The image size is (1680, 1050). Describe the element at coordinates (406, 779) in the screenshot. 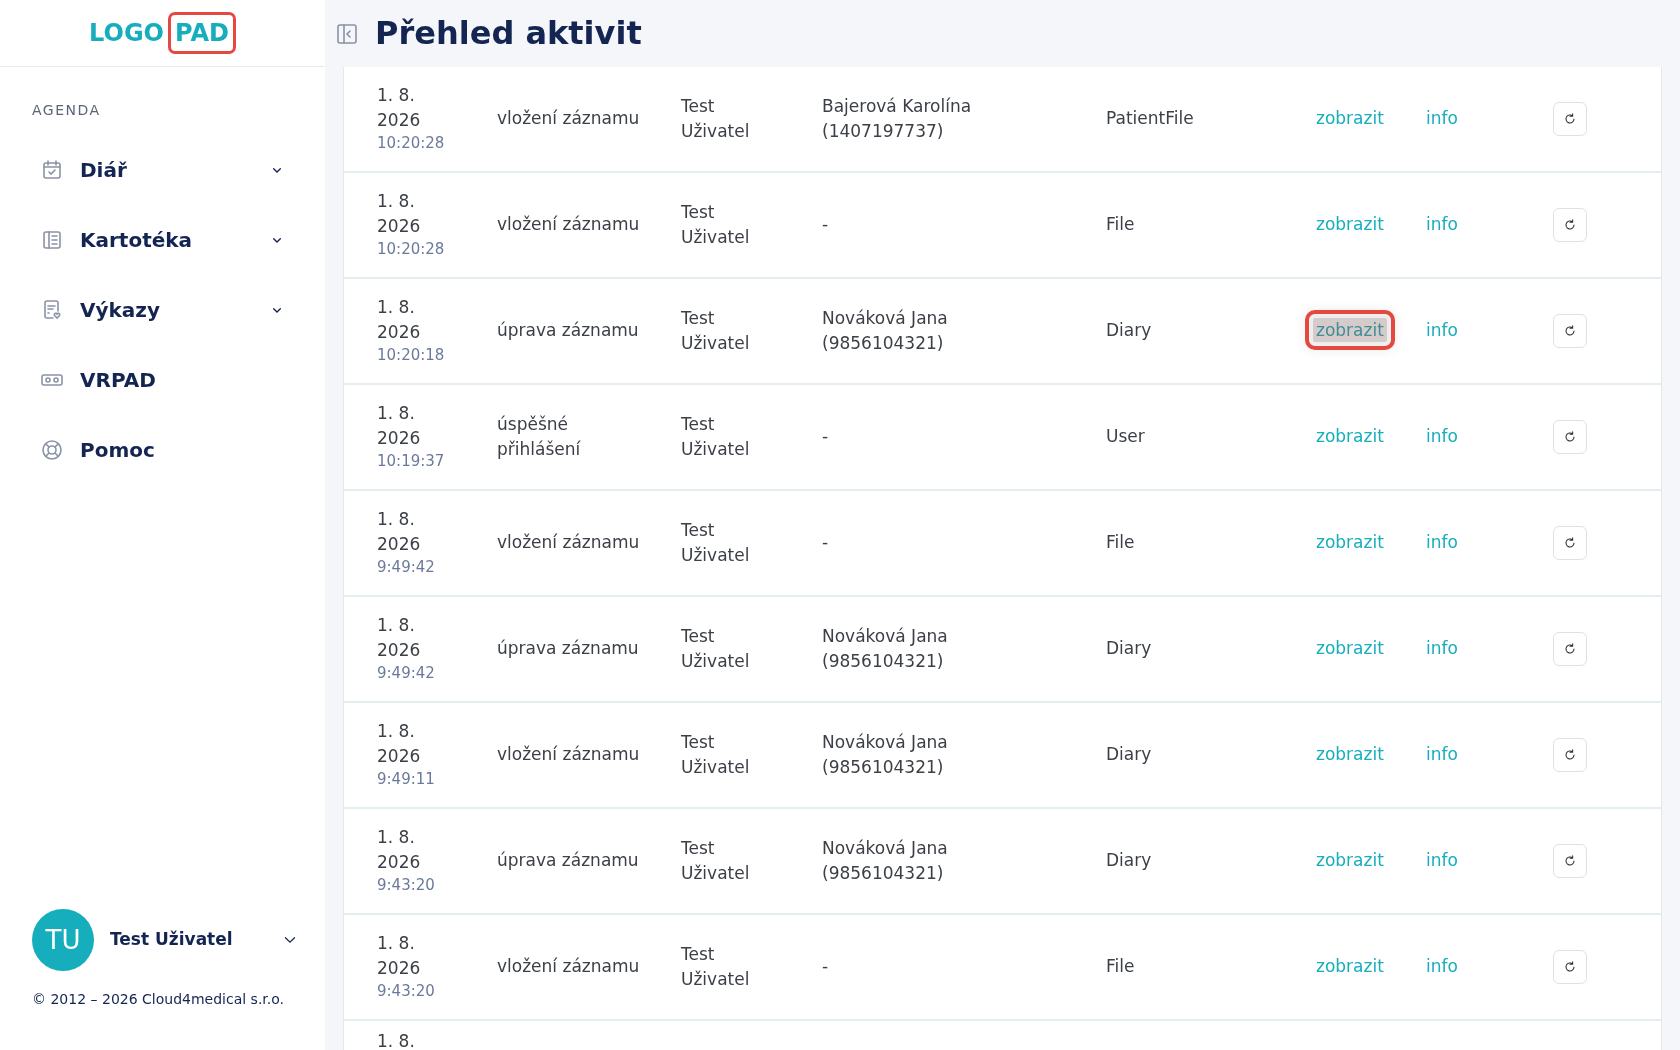

I see `time-text: 9:49:11` at that location.